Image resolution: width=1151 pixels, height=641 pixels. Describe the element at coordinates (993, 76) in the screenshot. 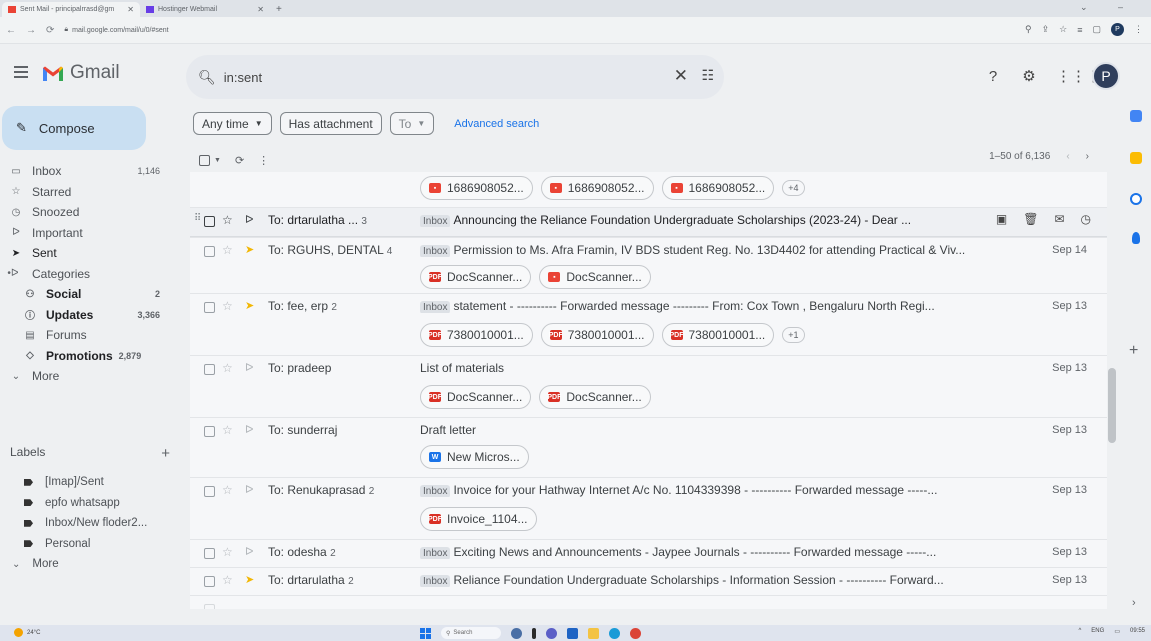

I see `help-icon: ?` at that location.